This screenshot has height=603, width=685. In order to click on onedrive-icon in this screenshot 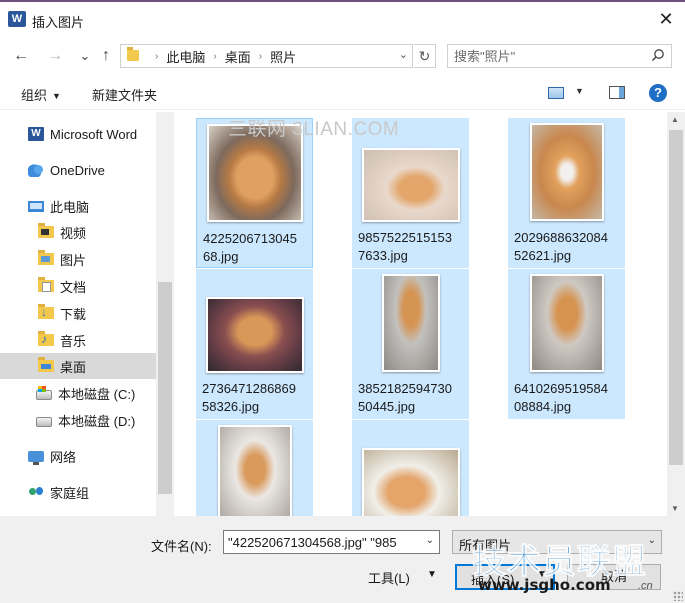, I will do `click(36, 170)`.